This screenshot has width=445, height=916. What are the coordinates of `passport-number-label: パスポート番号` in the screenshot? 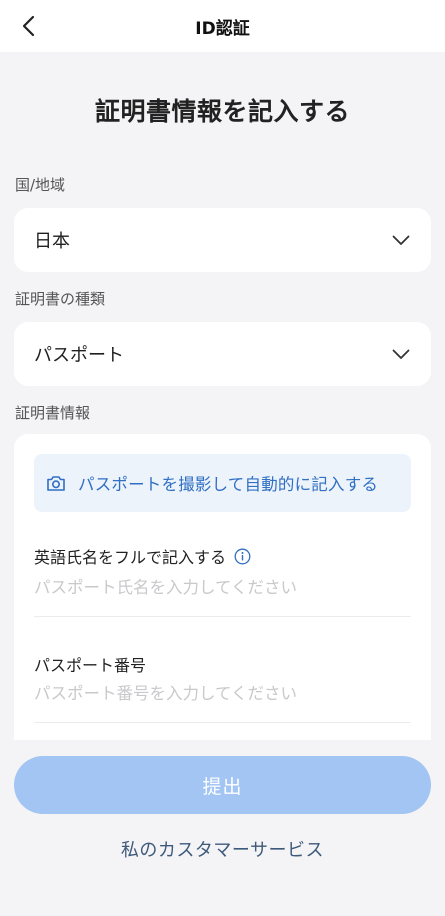 It's located at (90, 665).